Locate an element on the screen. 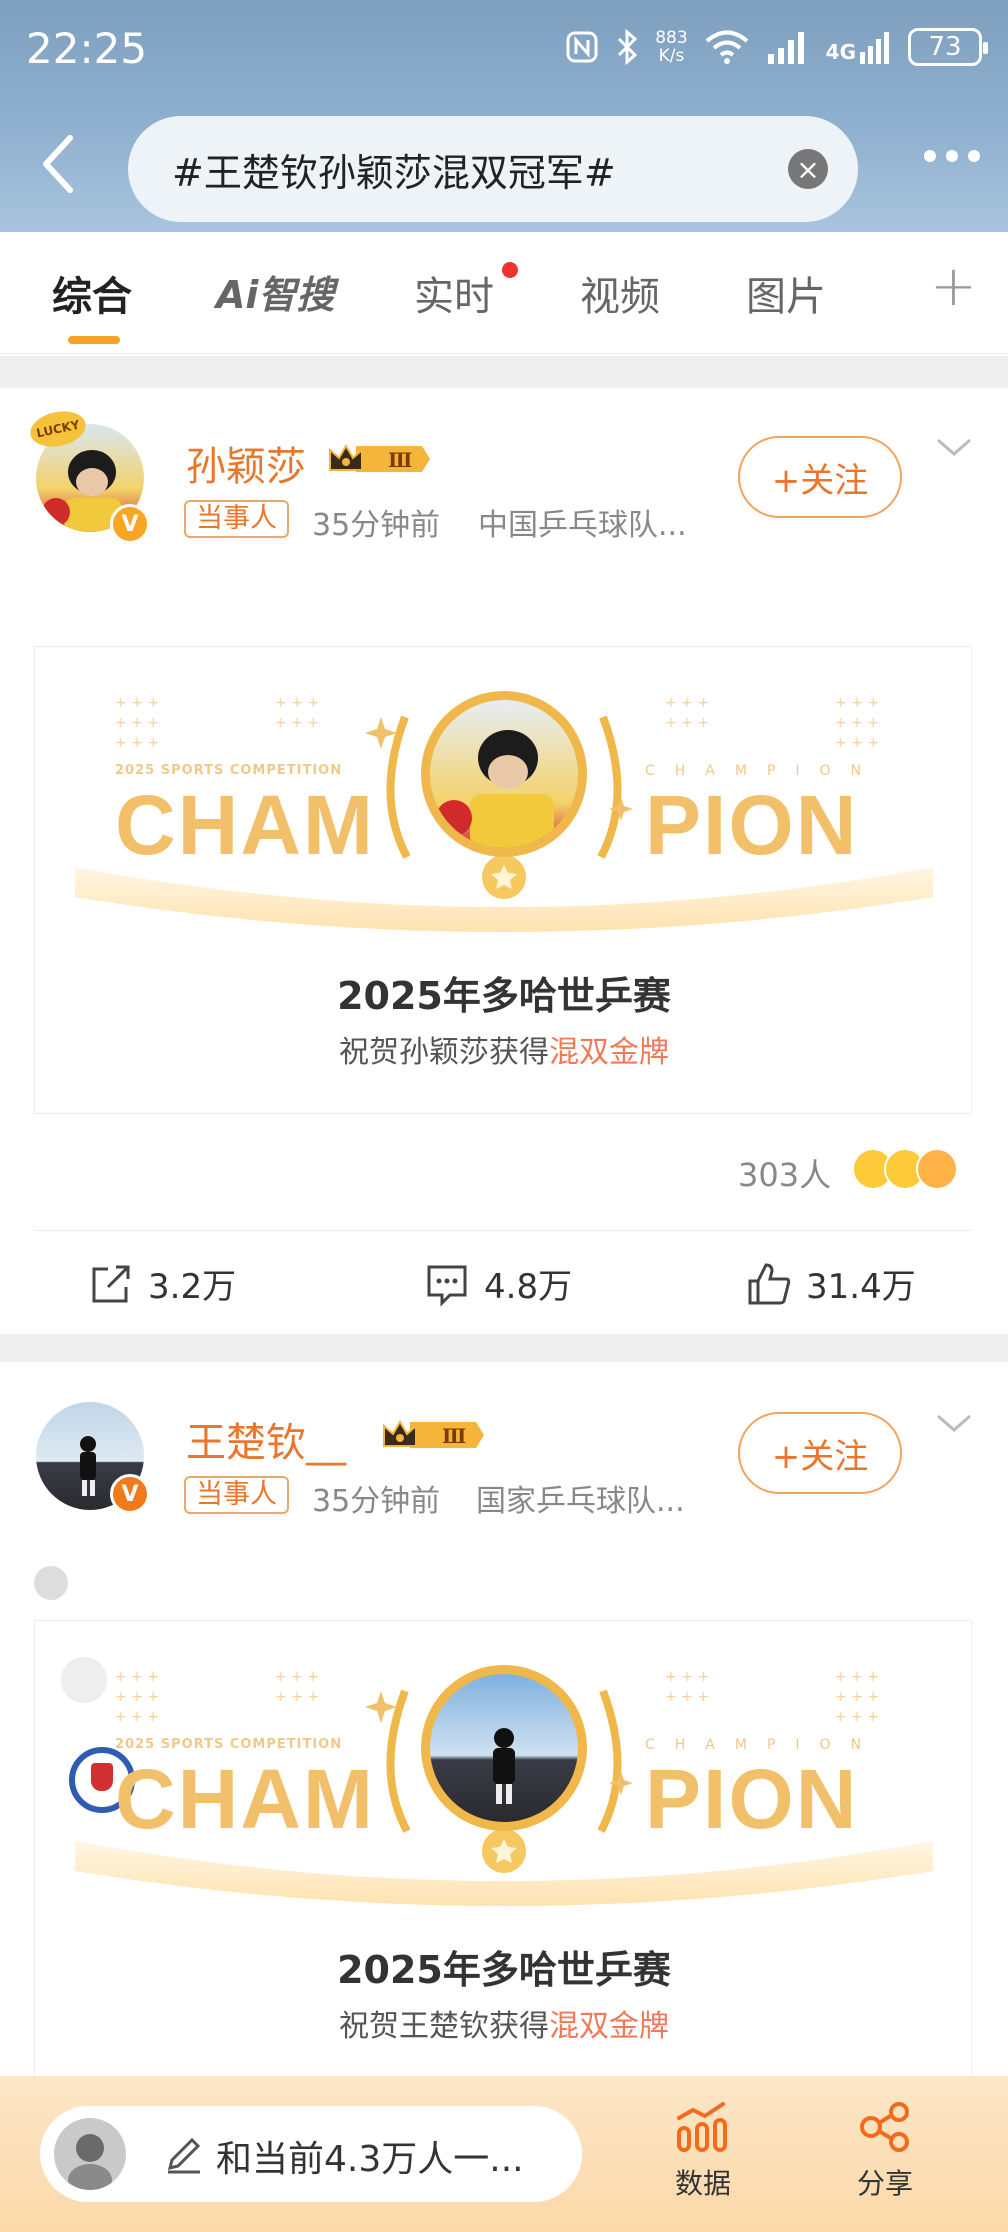 The image size is (1008, 2232). add-tab-icon: + is located at coordinates (953, 286).